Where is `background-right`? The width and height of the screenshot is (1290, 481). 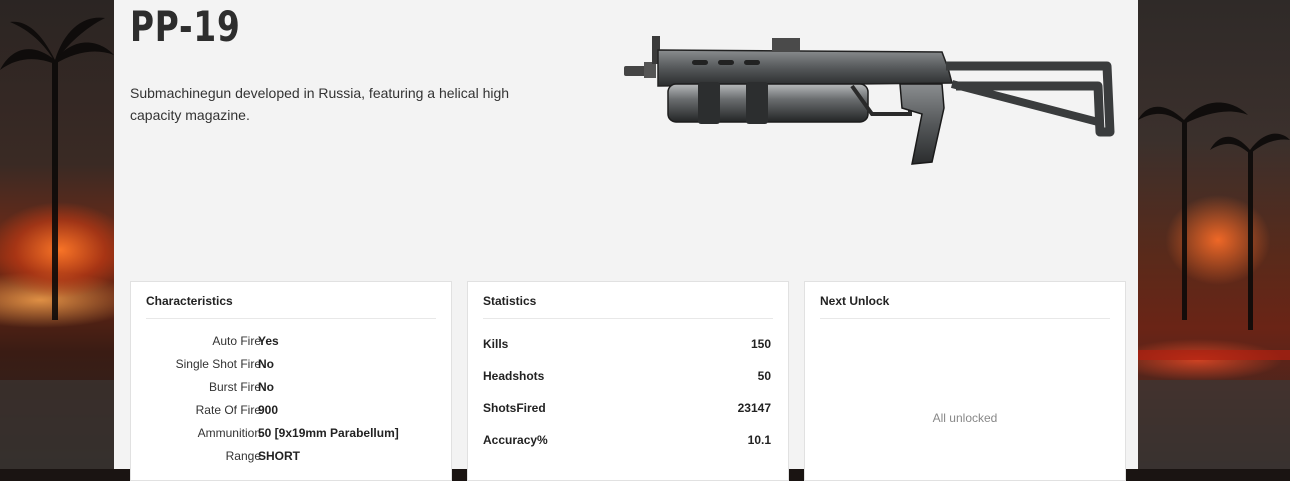
background-right is located at coordinates (1214, 234).